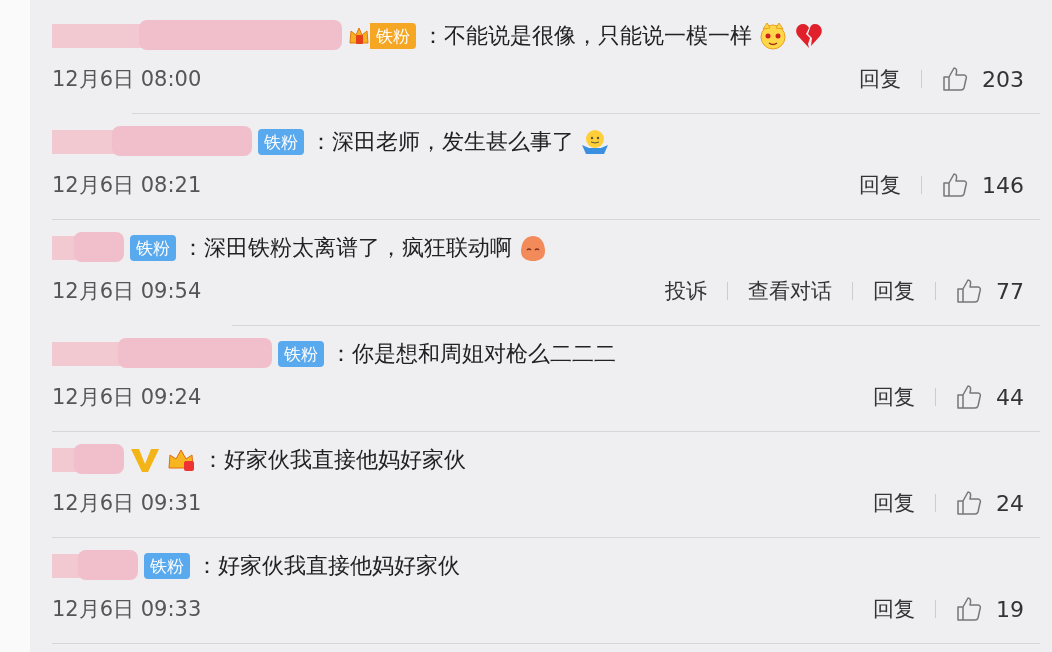  Describe the element at coordinates (1010, 503) in the screenshot. I see `like-count: 24` at that location.